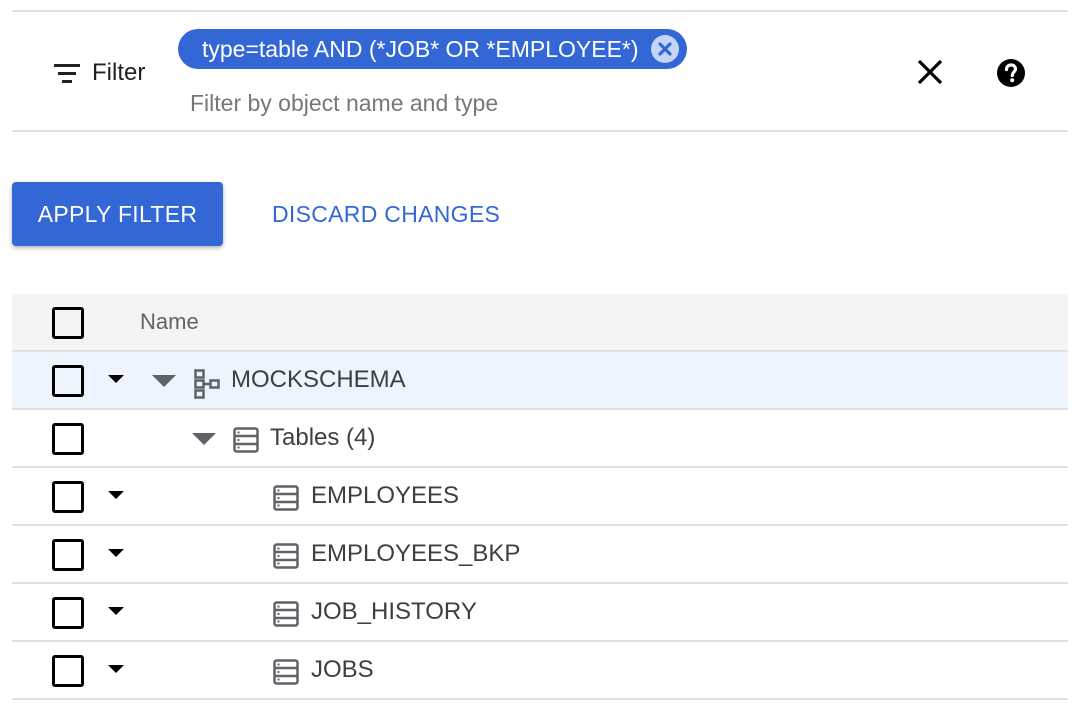 The image size is (1082, 722). I want to click on discard-changes-button: DISCARD CHANGES, so click(386, 214).